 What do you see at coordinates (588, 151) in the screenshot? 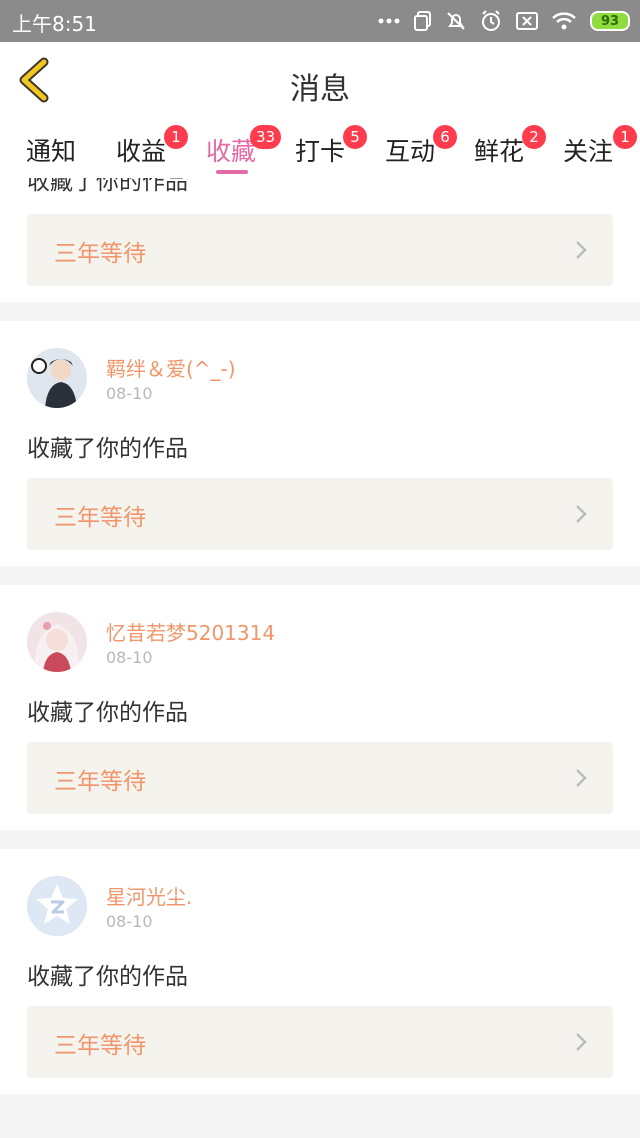
I see `tab-label: 关注` at bounding box center [588, 151].